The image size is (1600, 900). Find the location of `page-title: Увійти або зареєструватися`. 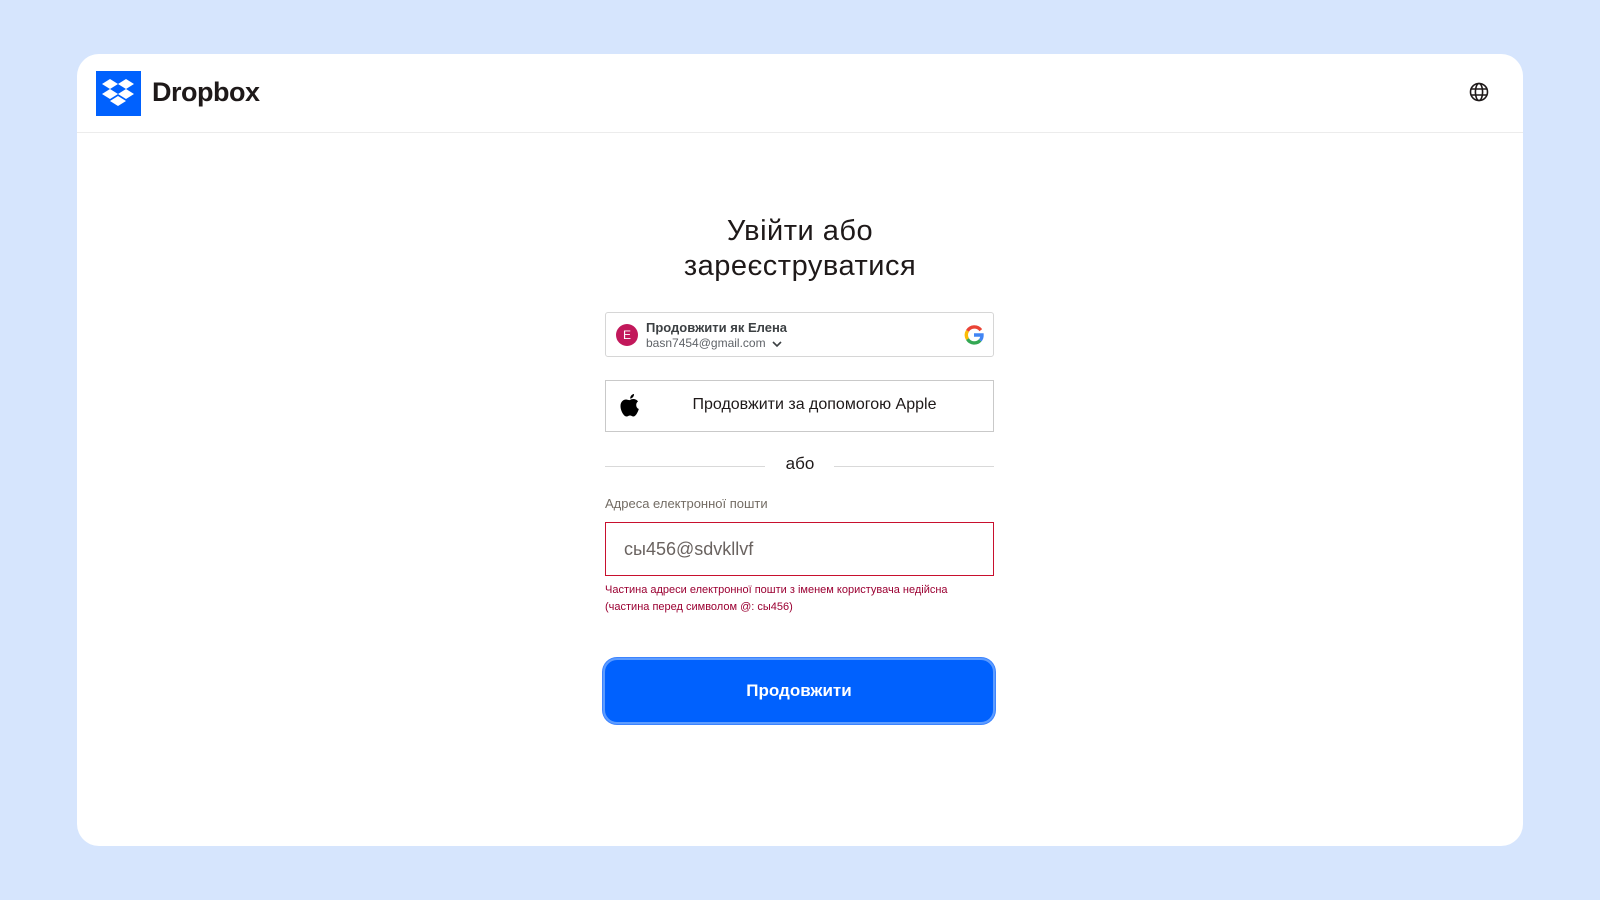

page-title: Увійти або зареєструватися is located at coordinates (800, 249).